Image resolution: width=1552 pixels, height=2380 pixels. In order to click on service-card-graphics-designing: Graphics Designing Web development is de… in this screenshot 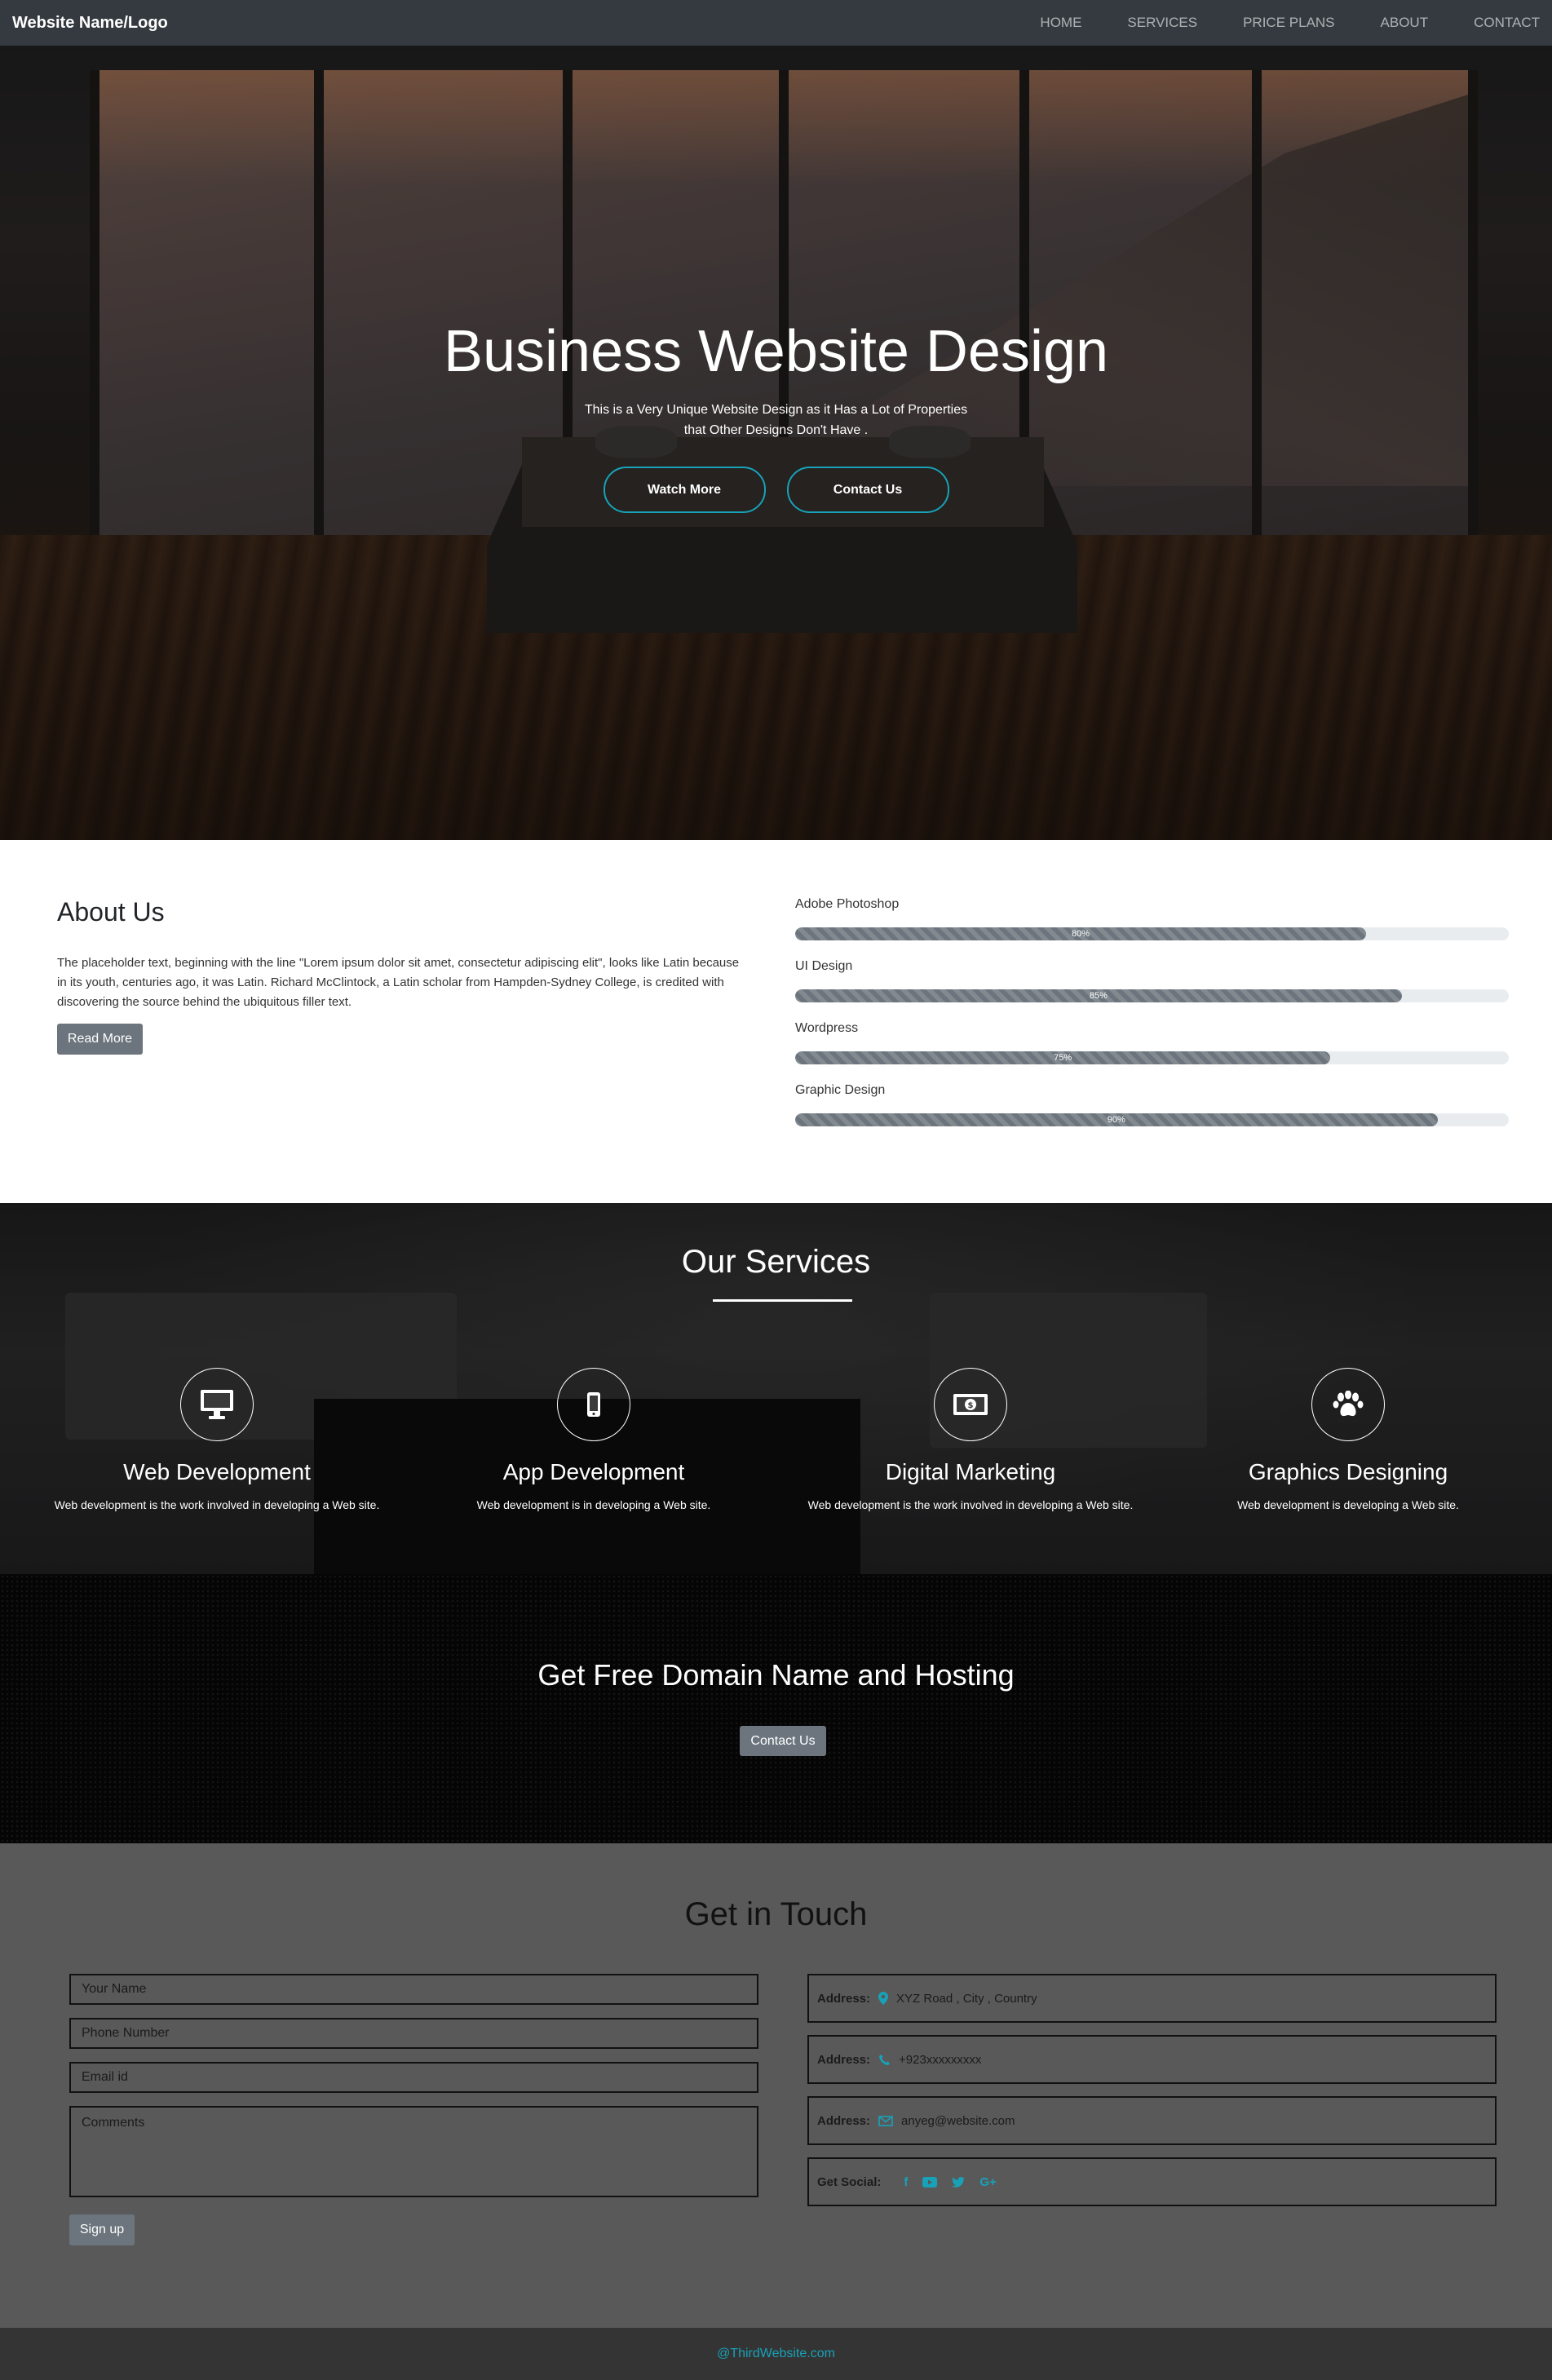, I will do `click(1348, 1440)`.